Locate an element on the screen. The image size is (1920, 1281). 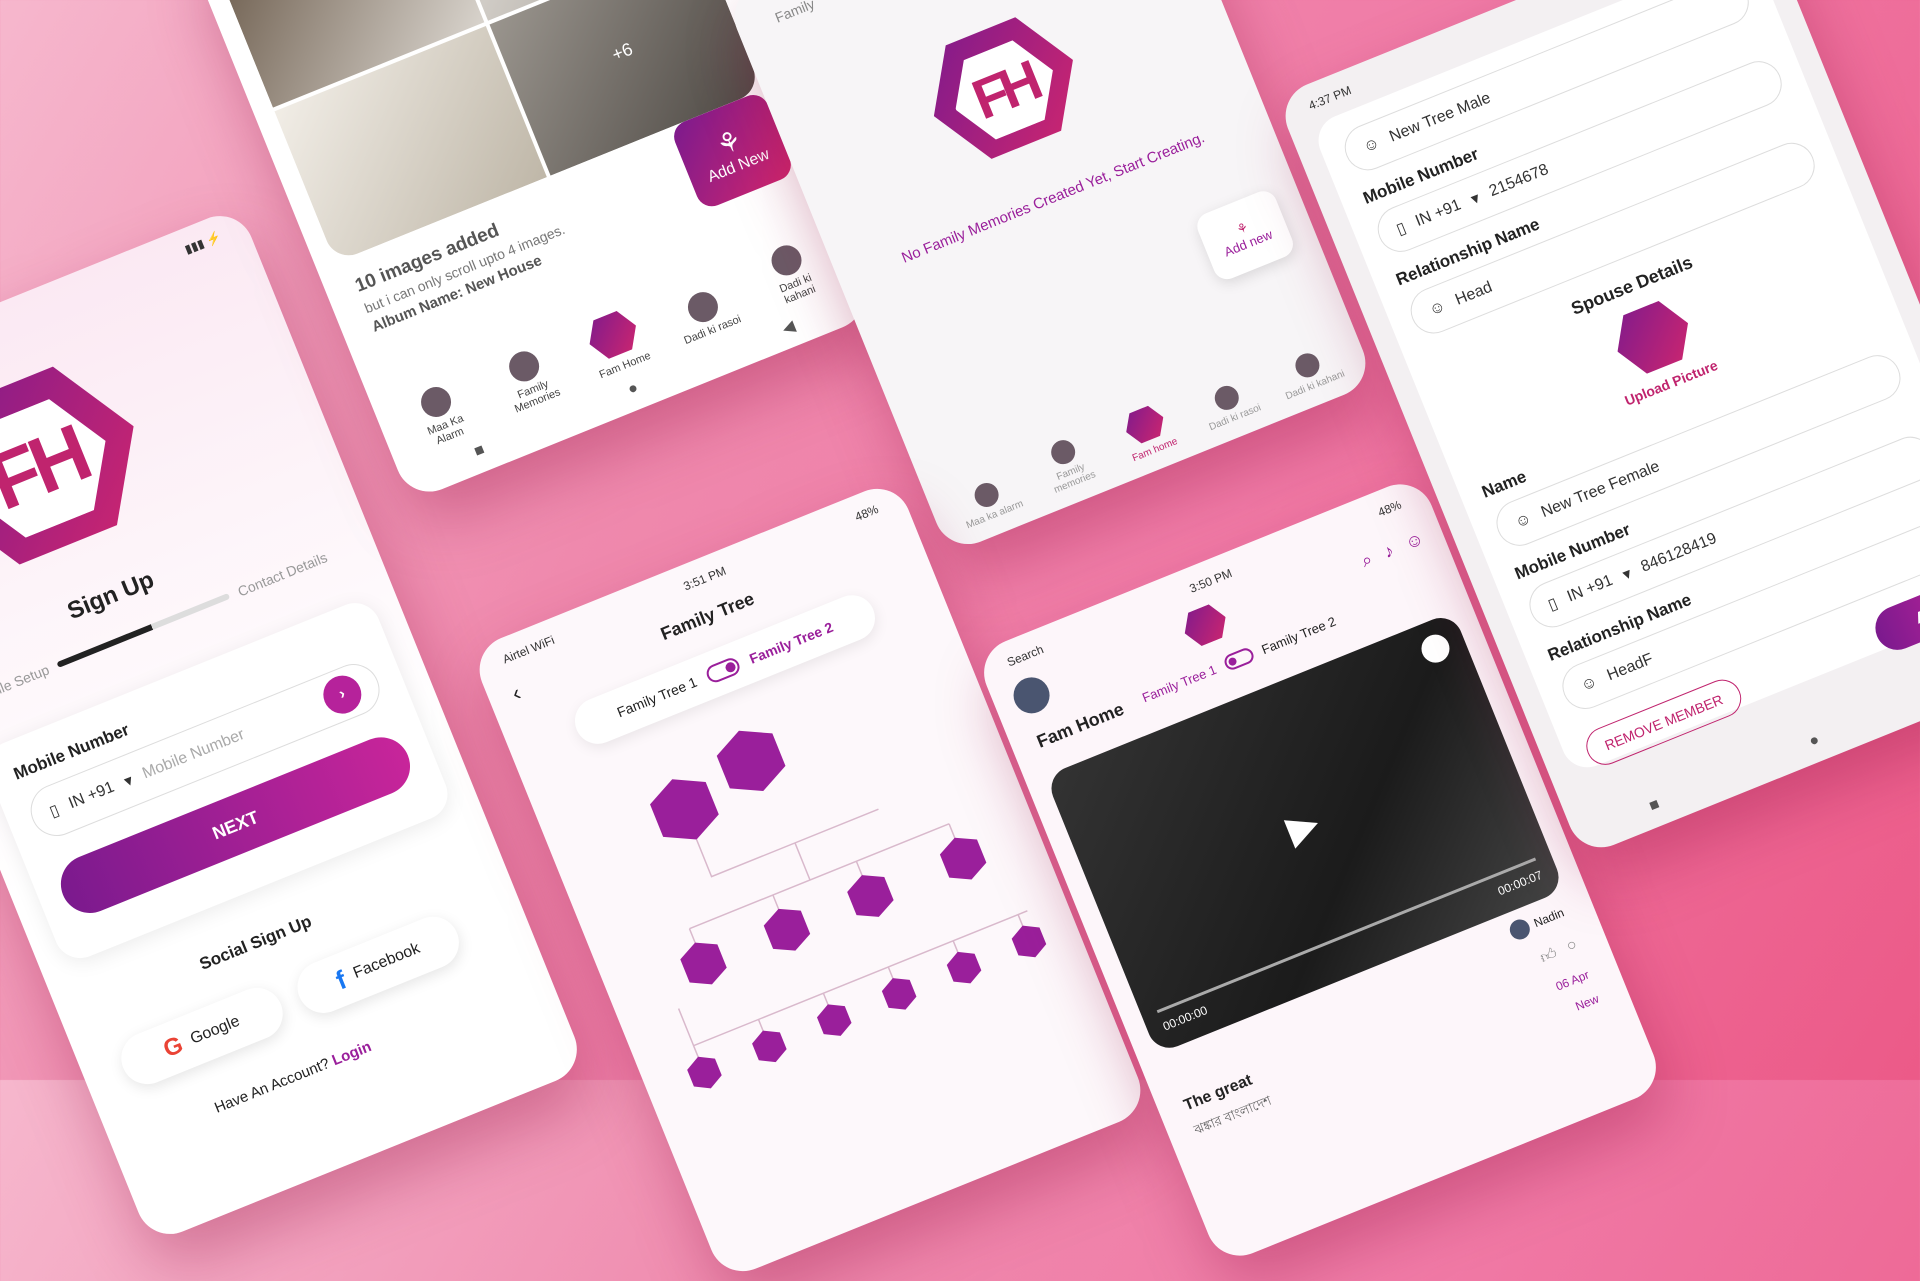
nav-family-memories: Family Memories is located at coordinates (528, 380).